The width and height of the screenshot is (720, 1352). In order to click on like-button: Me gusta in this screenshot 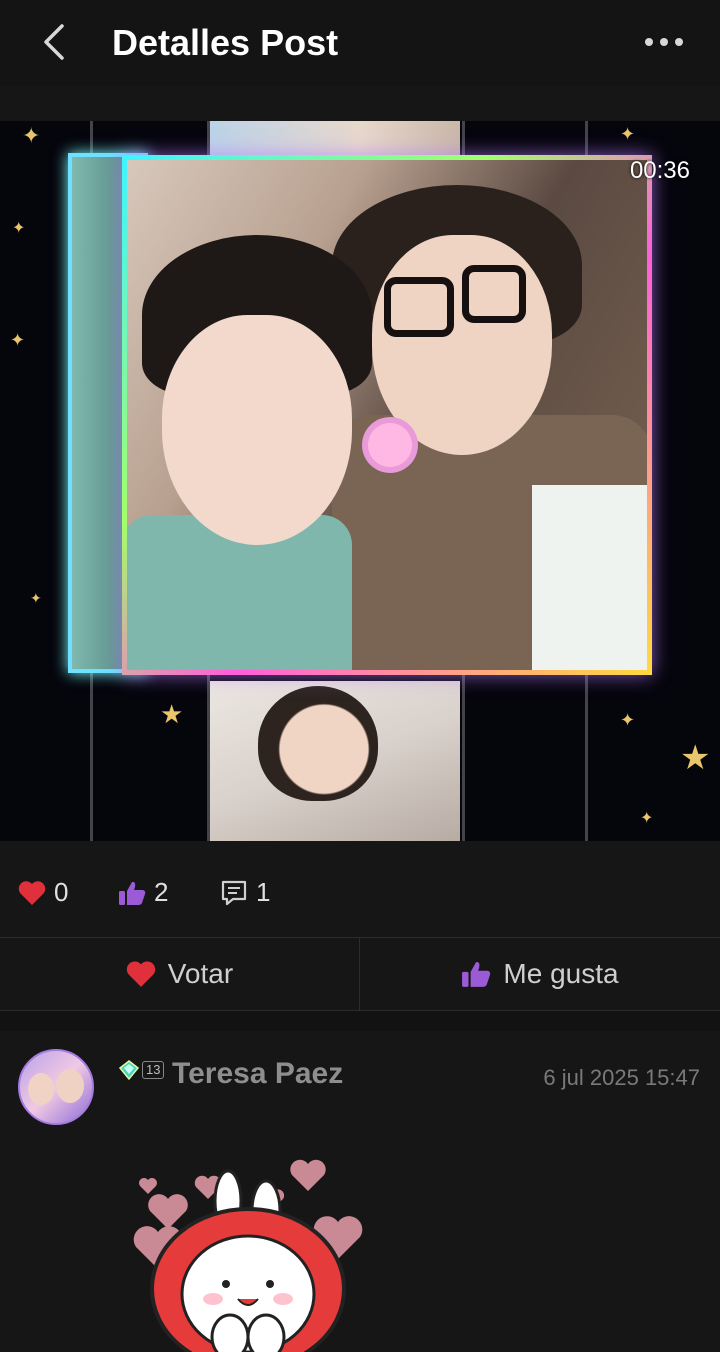, I will do `click(540, 974)`.